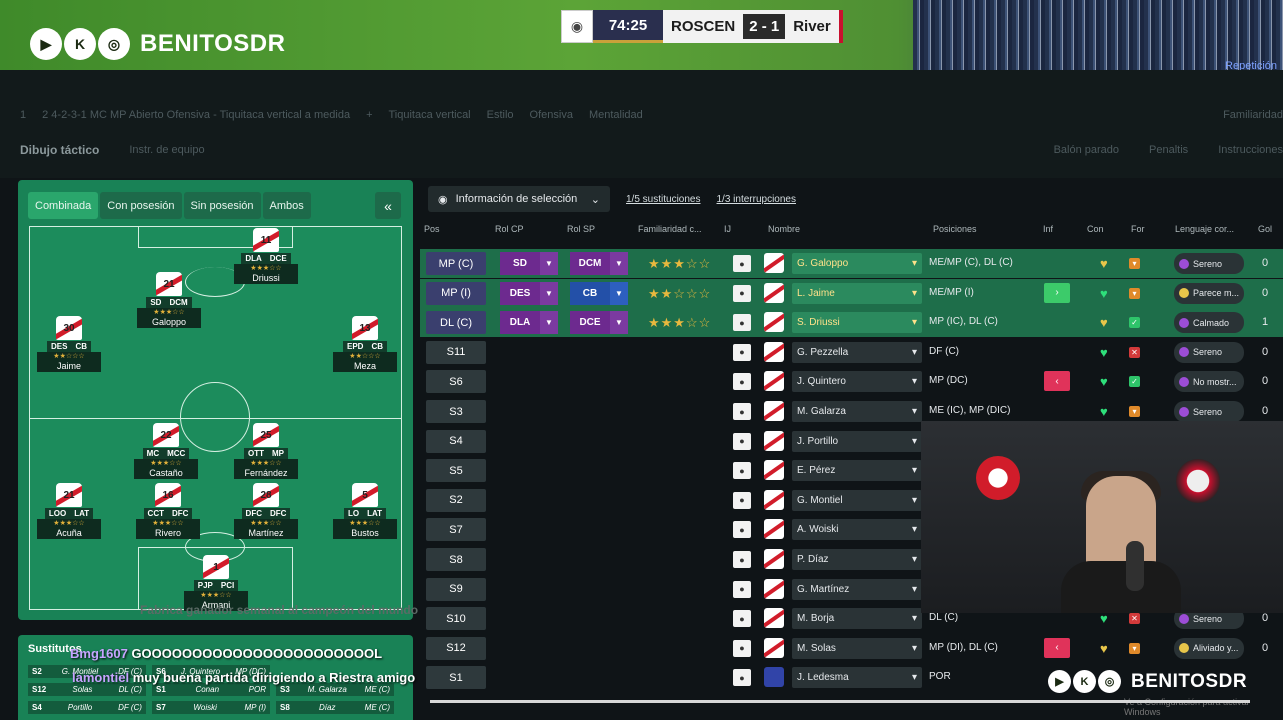  I want to click on col-for: For, so click(1138, 229).